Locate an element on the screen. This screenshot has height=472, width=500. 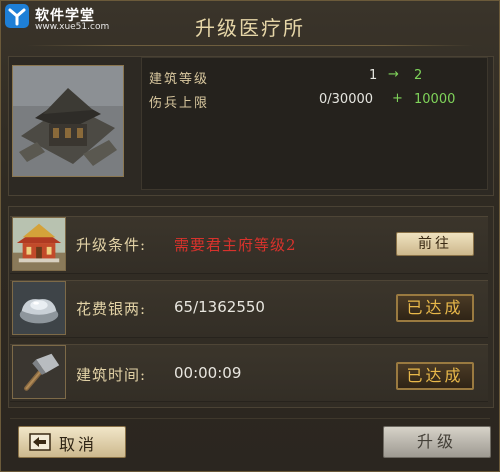
silver-cost-value: 65/1362550 is located at coordinates (219, 307).